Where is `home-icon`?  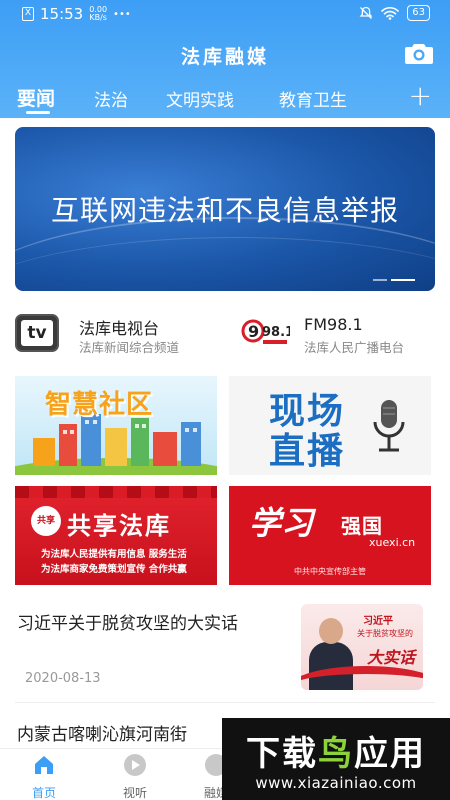
home-icon is located at coordinates (44, 765).